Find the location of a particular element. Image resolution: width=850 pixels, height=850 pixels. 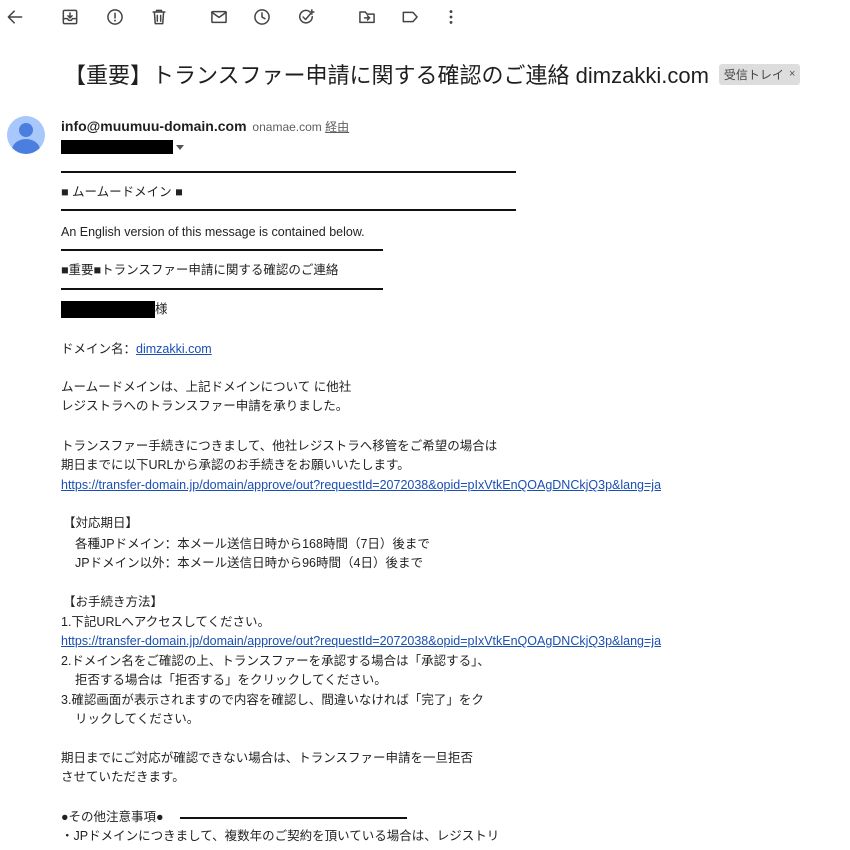

notes-heading: ●その他注意事項● is located at coordinates (112, 817).